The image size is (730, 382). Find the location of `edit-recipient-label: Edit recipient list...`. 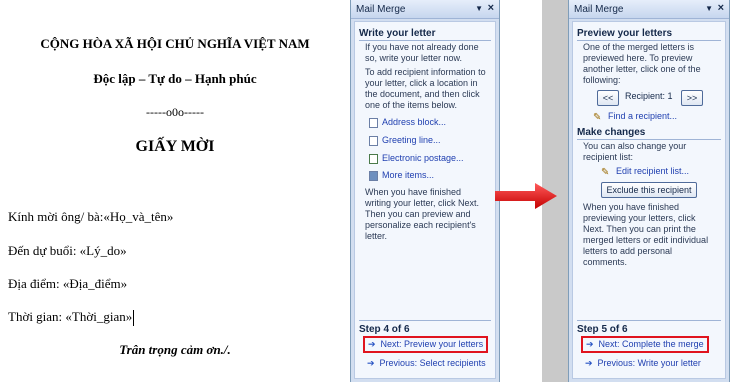

edit-recipient-label: Edit recipient list... is located at coordinates (653, 171).